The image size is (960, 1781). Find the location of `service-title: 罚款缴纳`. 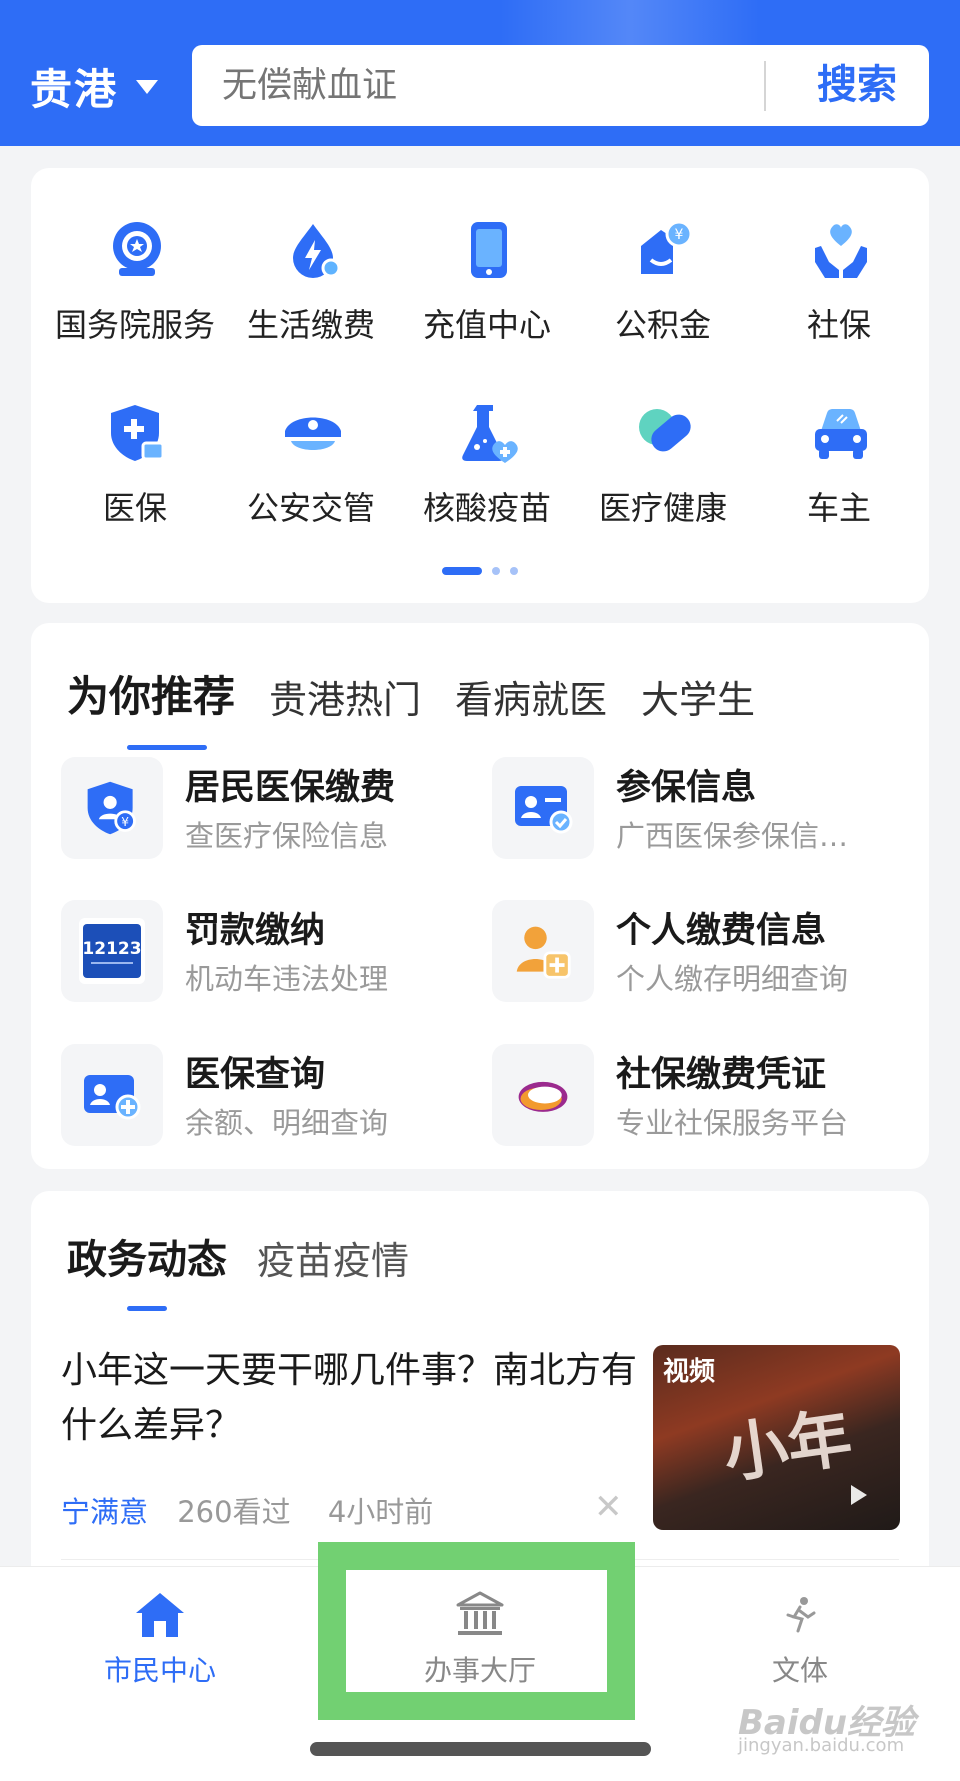

service-title: 罚款缴纳 is located at coordinates (255, 931).